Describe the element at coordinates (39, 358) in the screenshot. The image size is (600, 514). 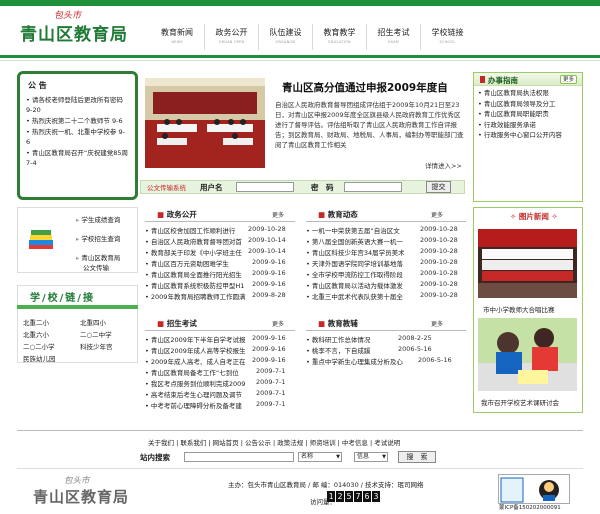
I see `school-link: 民族幼儿园` at that location.